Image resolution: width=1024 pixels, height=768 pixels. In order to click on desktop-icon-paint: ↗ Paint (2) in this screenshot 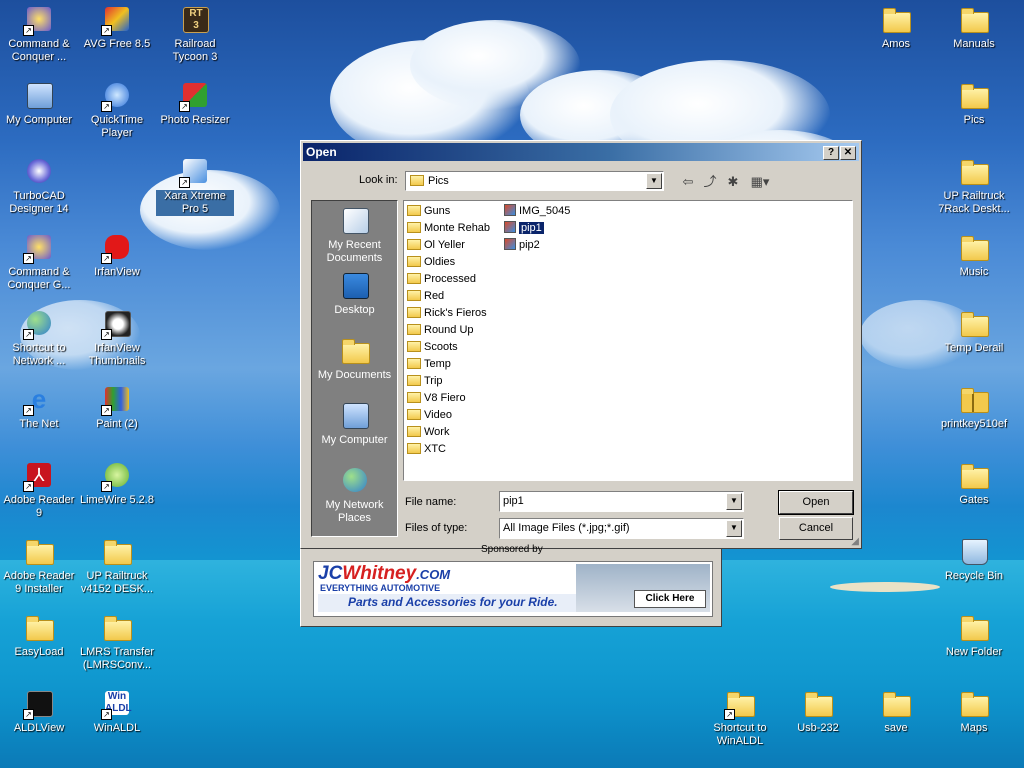, I will do `click(117, 407)`.